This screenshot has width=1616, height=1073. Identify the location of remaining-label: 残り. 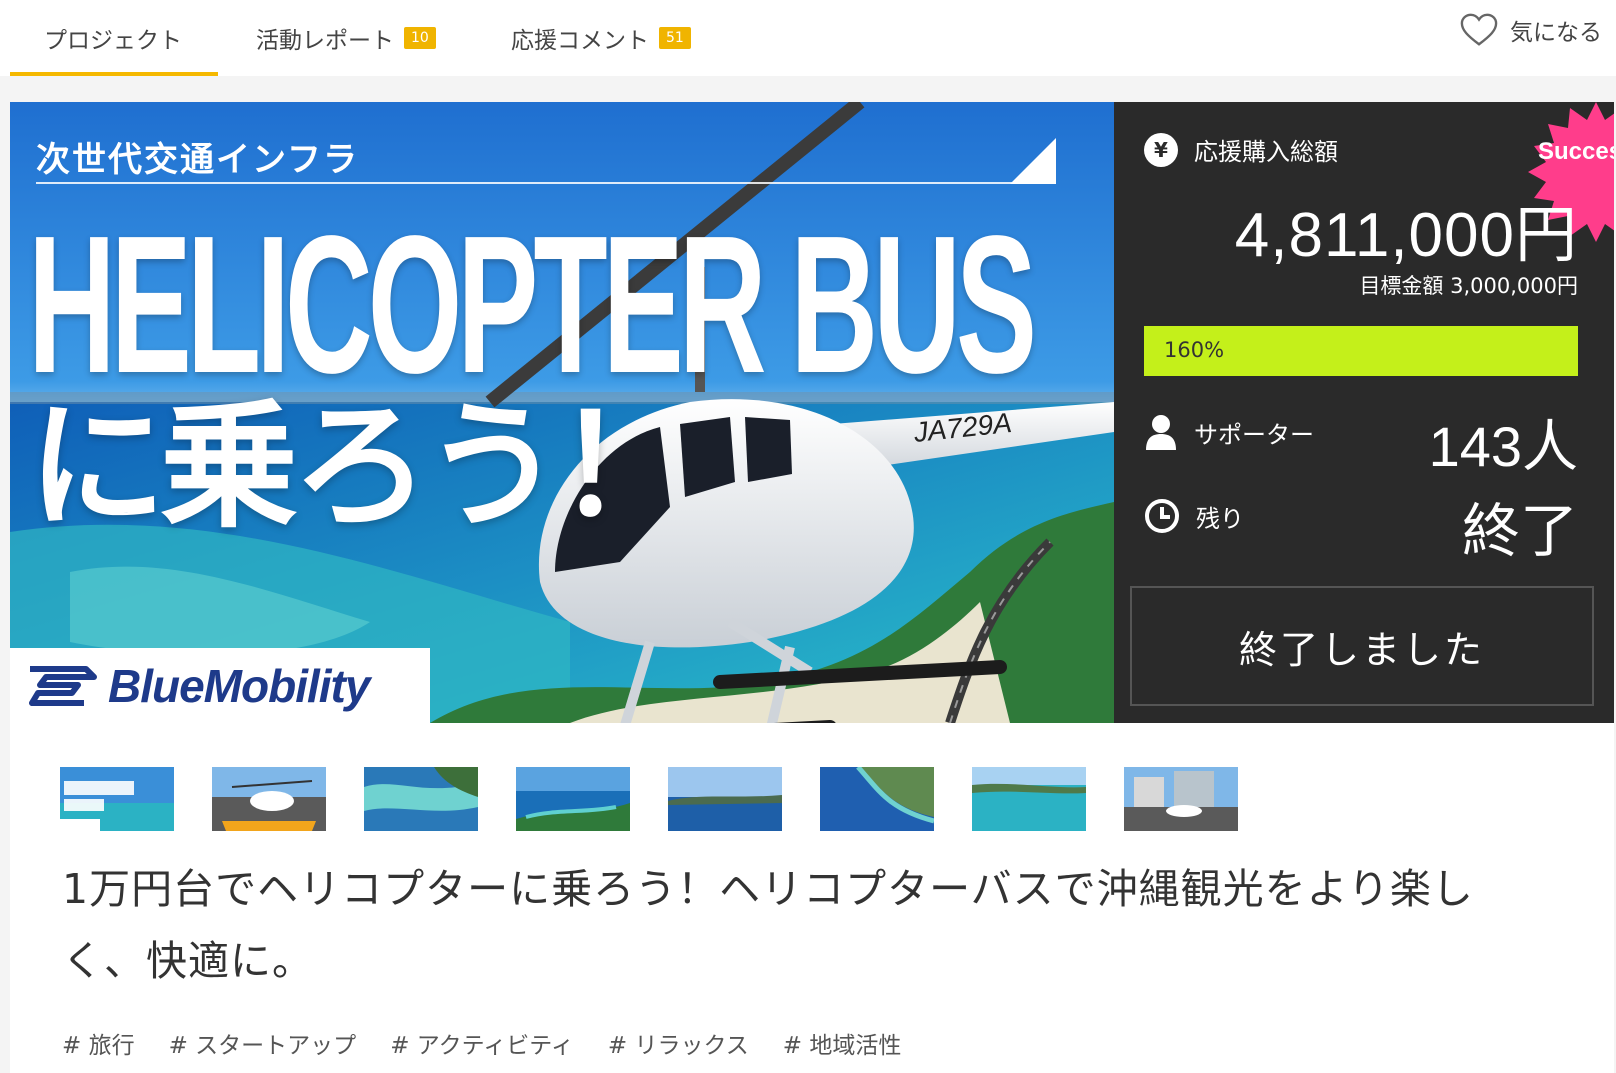
(1220, 518).